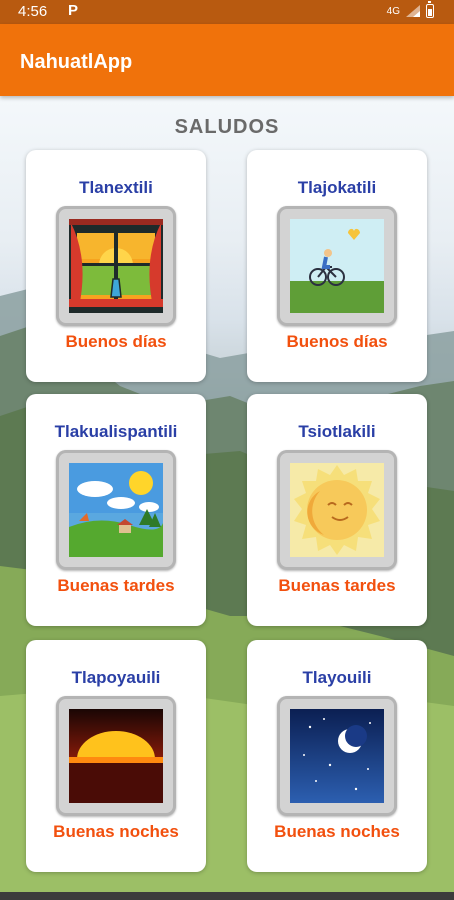 Image resolution: width=454 pixels, height=900 pixels. I want to click on moon-night-icon, so click(337, 756).